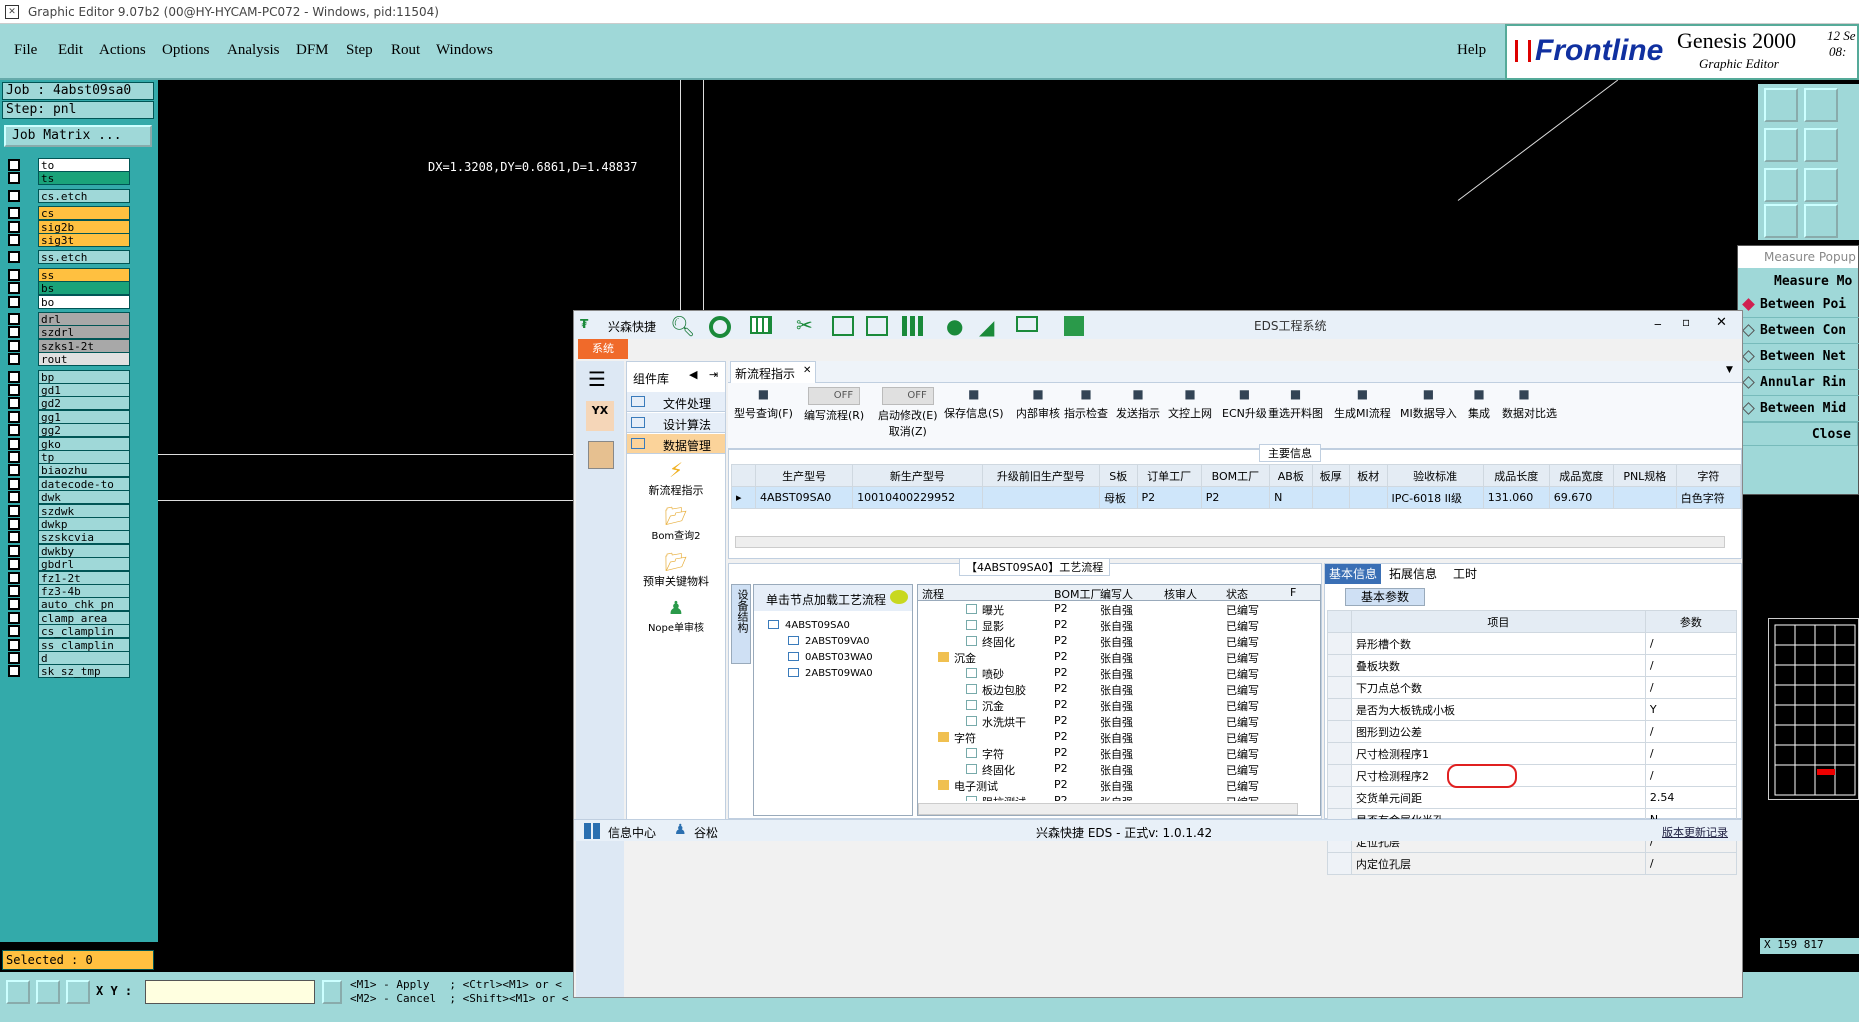 This screenshot has height=1022, width=1859. What do you see at coordinates (1532, 709) in the screenshot?
I see `param-row: 是否为大板铣成小板 Y` at bounding box center [1532, 709].